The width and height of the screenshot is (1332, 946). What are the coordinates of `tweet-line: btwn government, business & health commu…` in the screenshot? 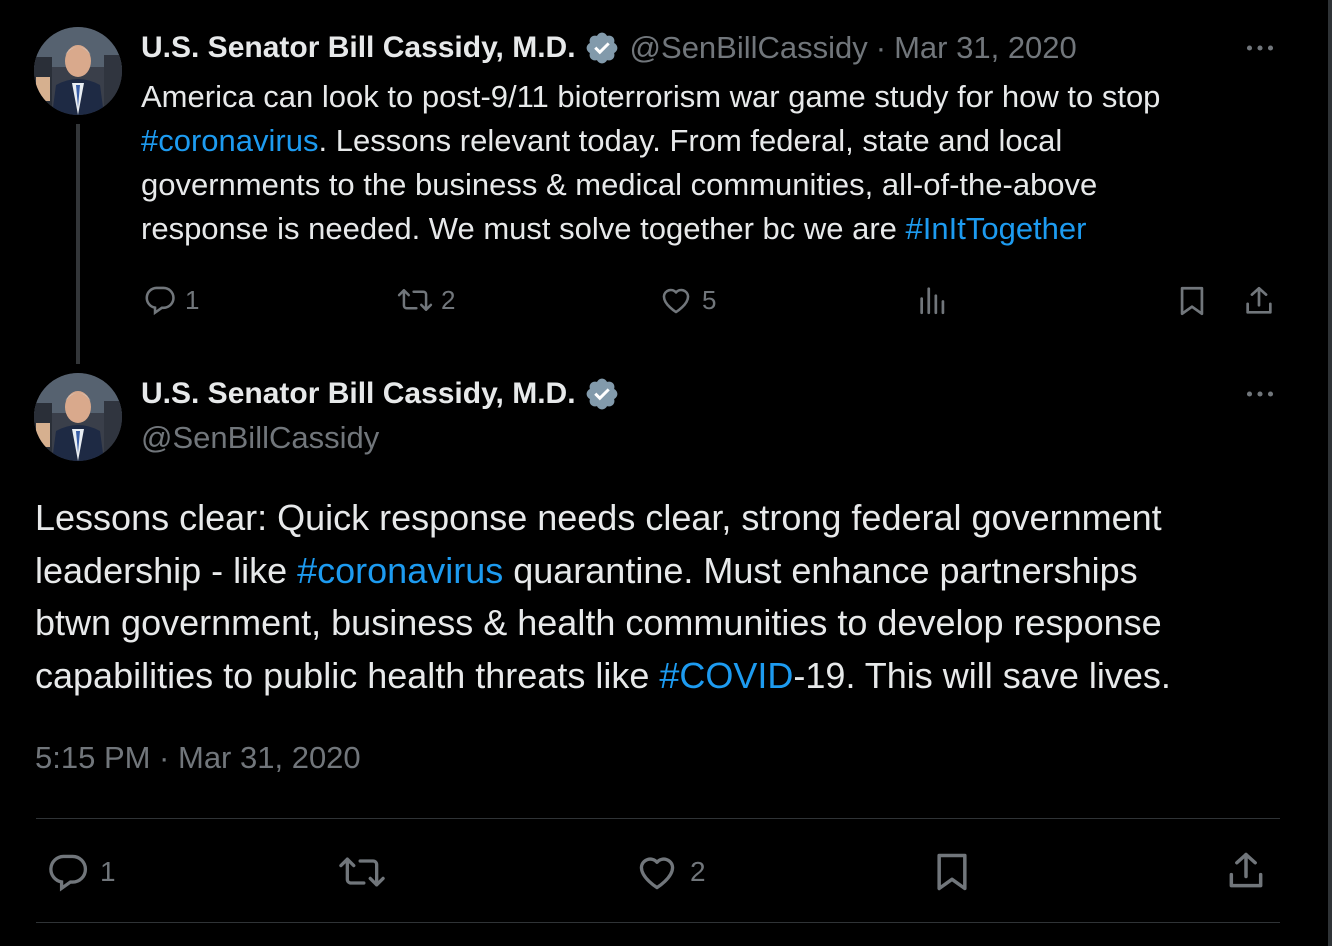 It's located at (660, 623).